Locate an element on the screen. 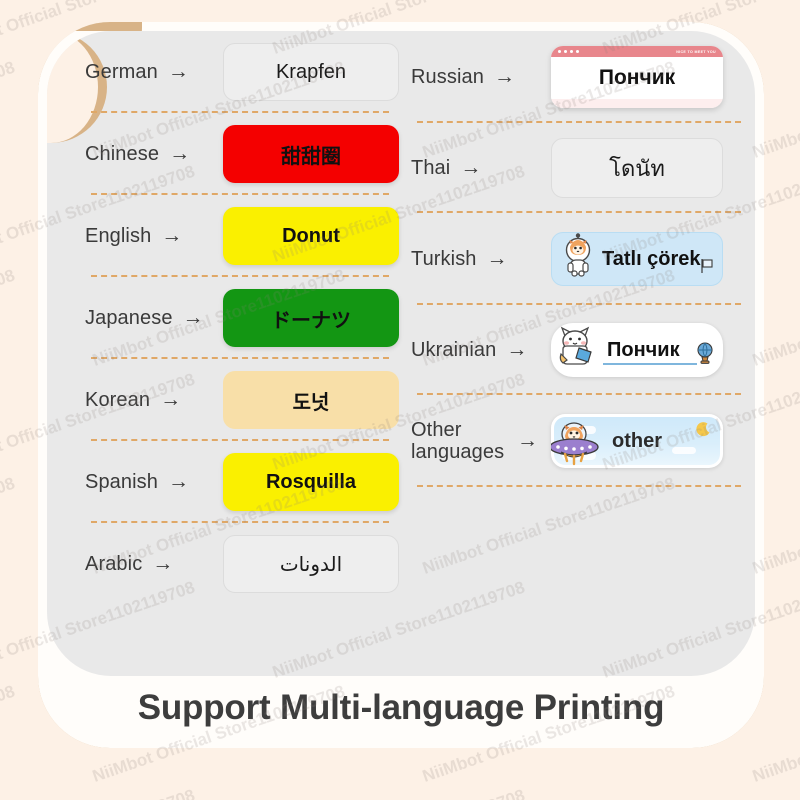 Image resolution: width=800 pixels, height=800 pixels. label-chip-turkish: Tatlı çörek is located at coordinates (637, 259).